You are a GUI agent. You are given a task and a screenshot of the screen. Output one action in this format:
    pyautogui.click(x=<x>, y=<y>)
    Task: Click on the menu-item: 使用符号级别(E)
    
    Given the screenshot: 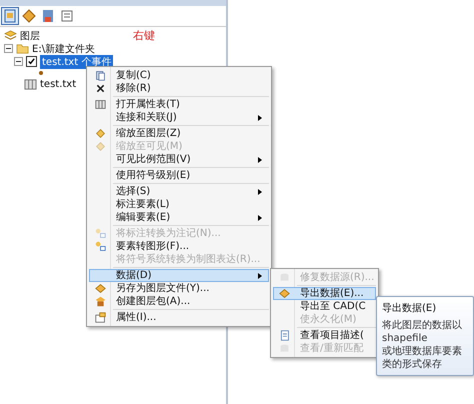 What is the action you would take?
    pyautogui.click(x=179, y=175)
    